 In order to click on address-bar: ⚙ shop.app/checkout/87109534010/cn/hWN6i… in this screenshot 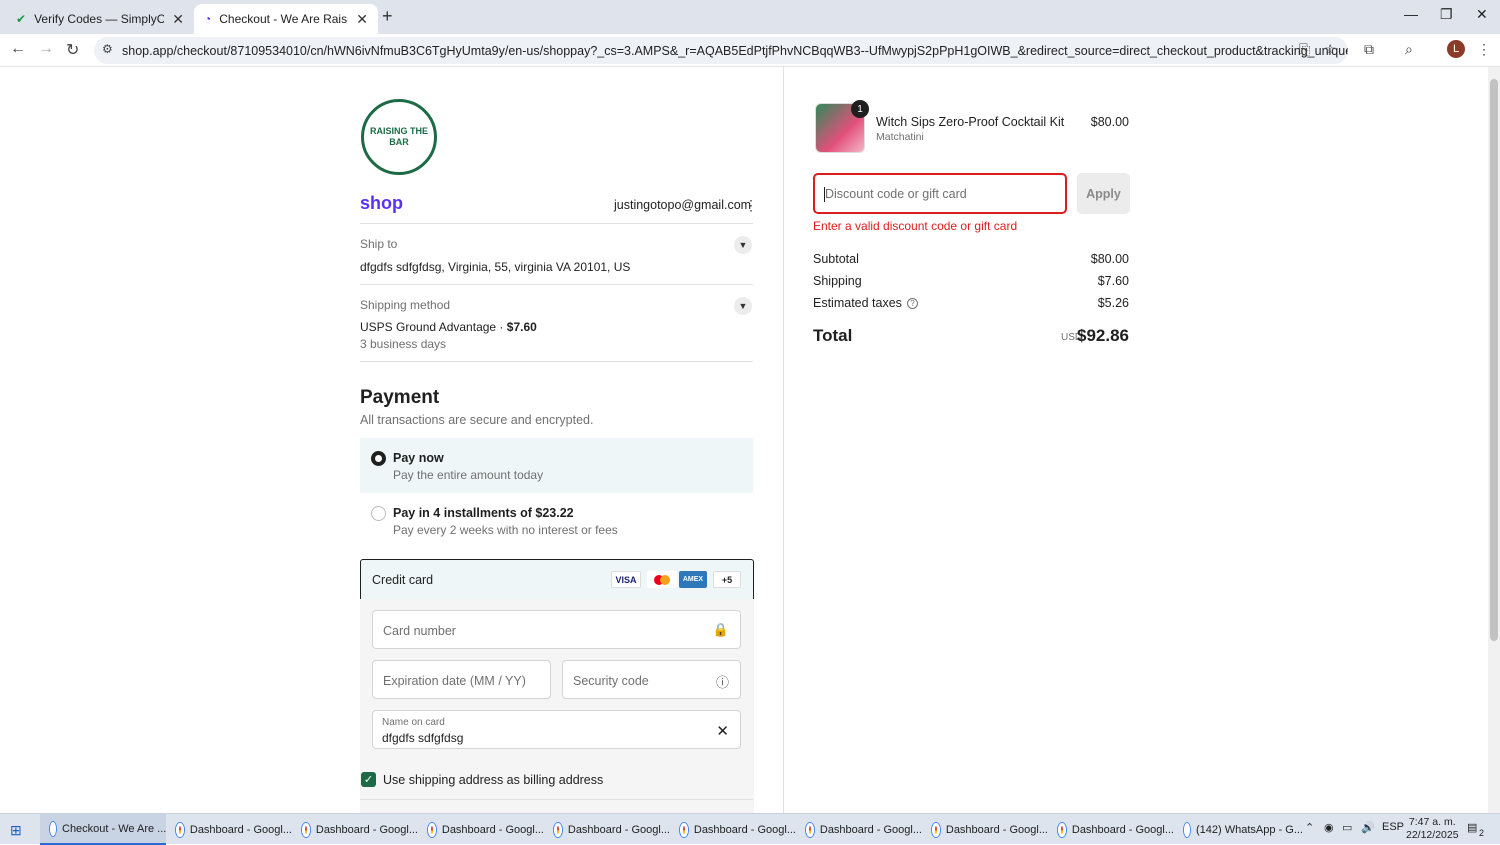, I will do `click(721, 50)`.